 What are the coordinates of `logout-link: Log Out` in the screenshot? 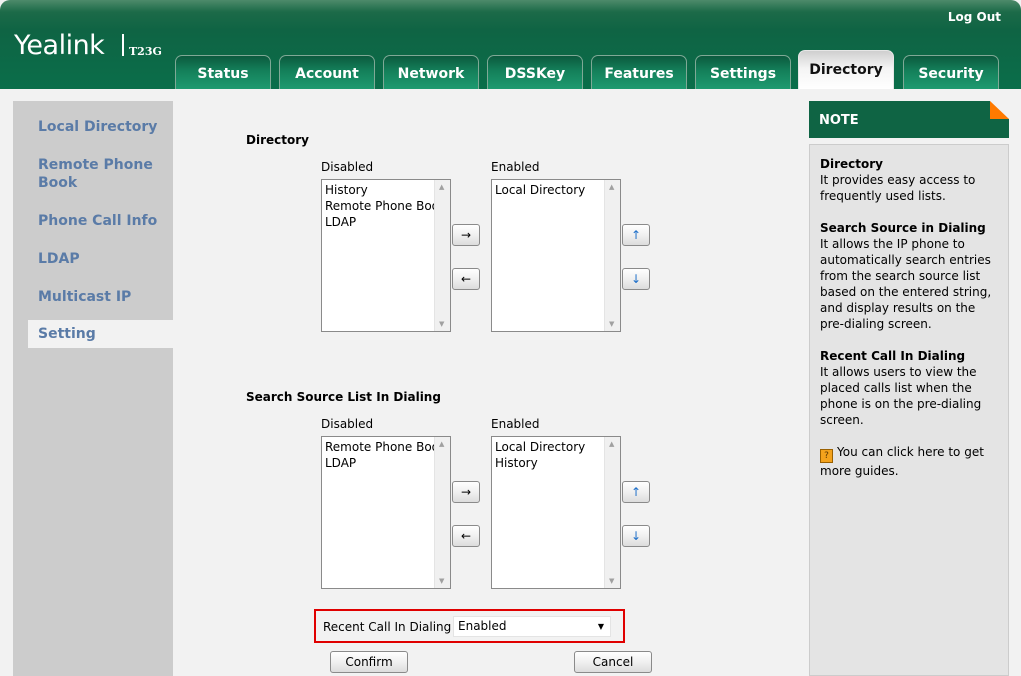 It's located at (974, 17).